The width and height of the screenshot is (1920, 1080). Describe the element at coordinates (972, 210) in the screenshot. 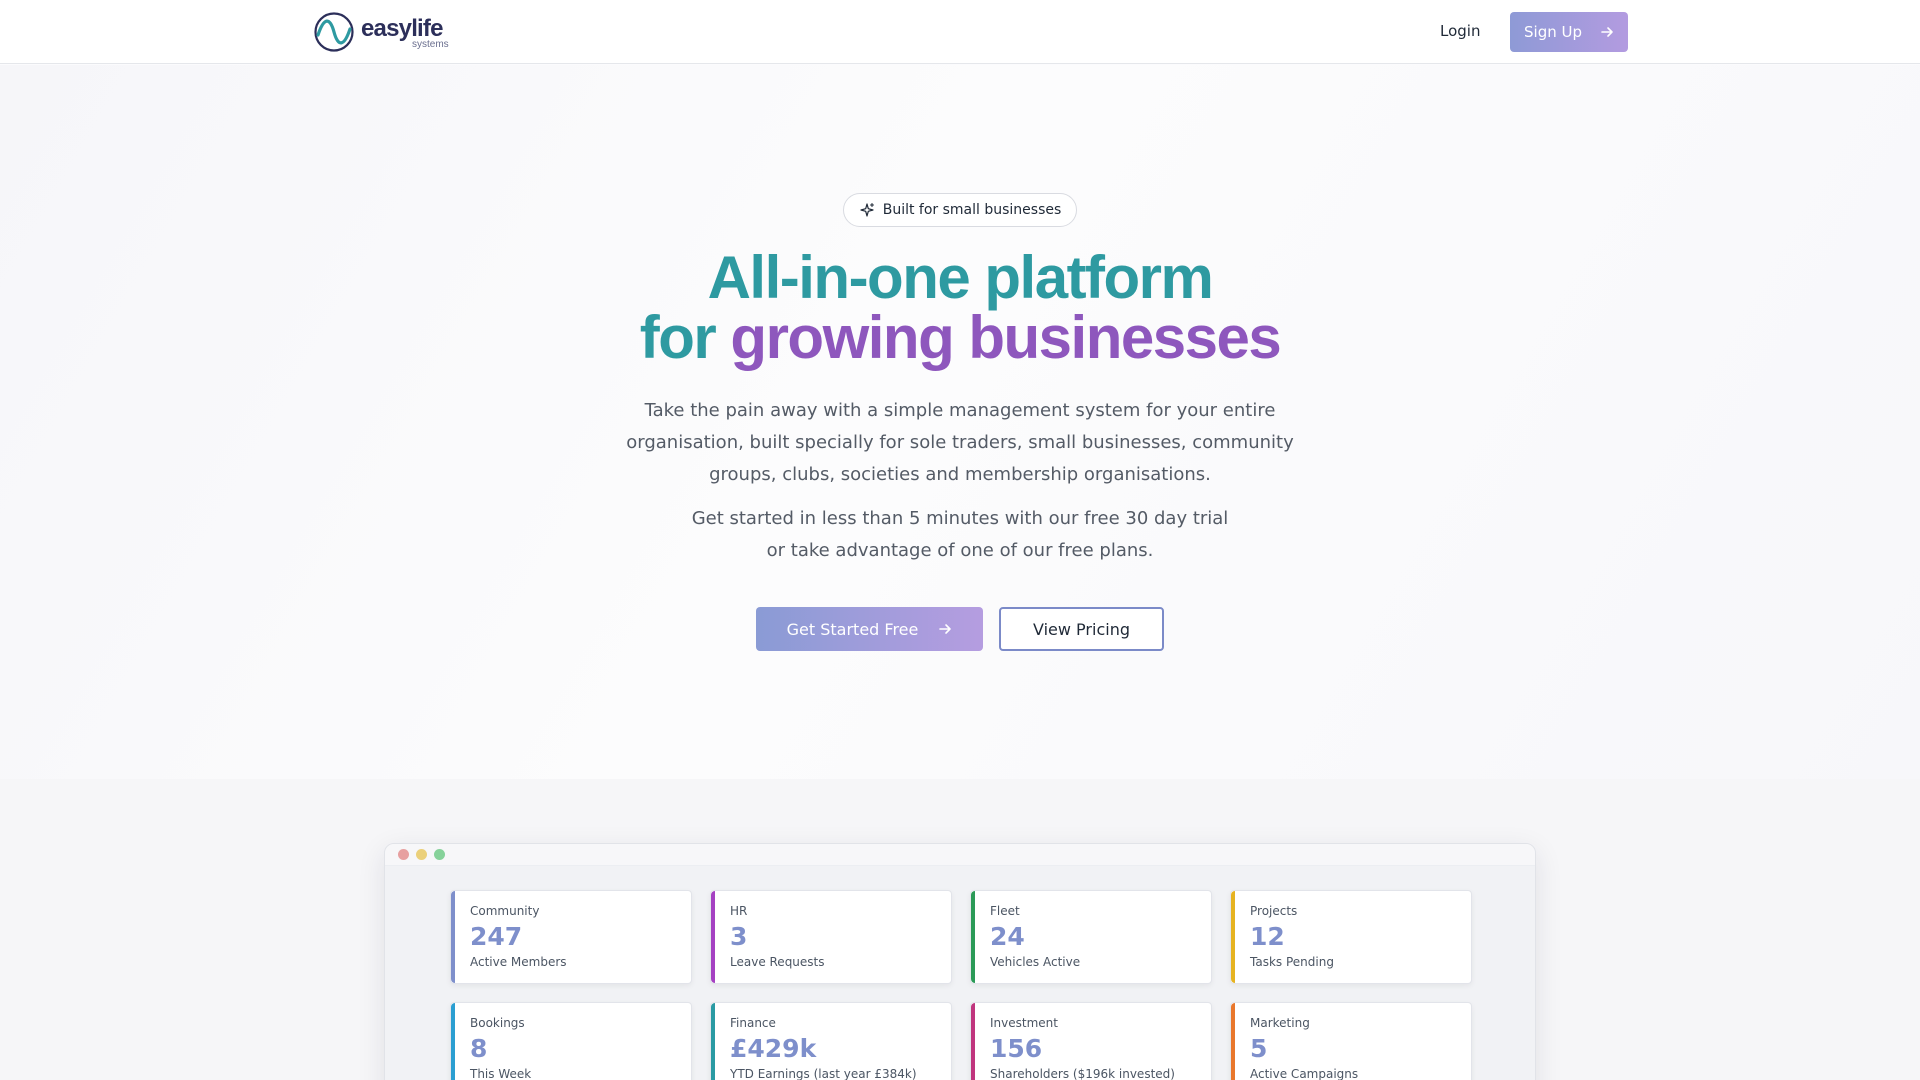

I see `hero-badge-label: Built for small businesses` at that location.